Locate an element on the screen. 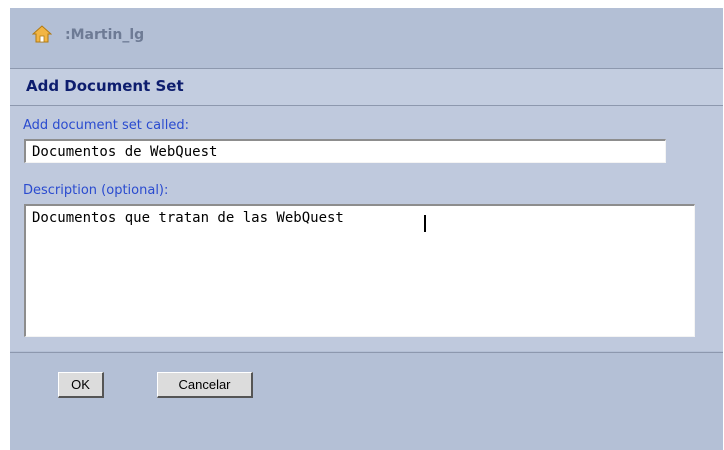 This screenshot has width=724, height=450. header-bar: :Martin_lg is located at coordinates (366, 38).